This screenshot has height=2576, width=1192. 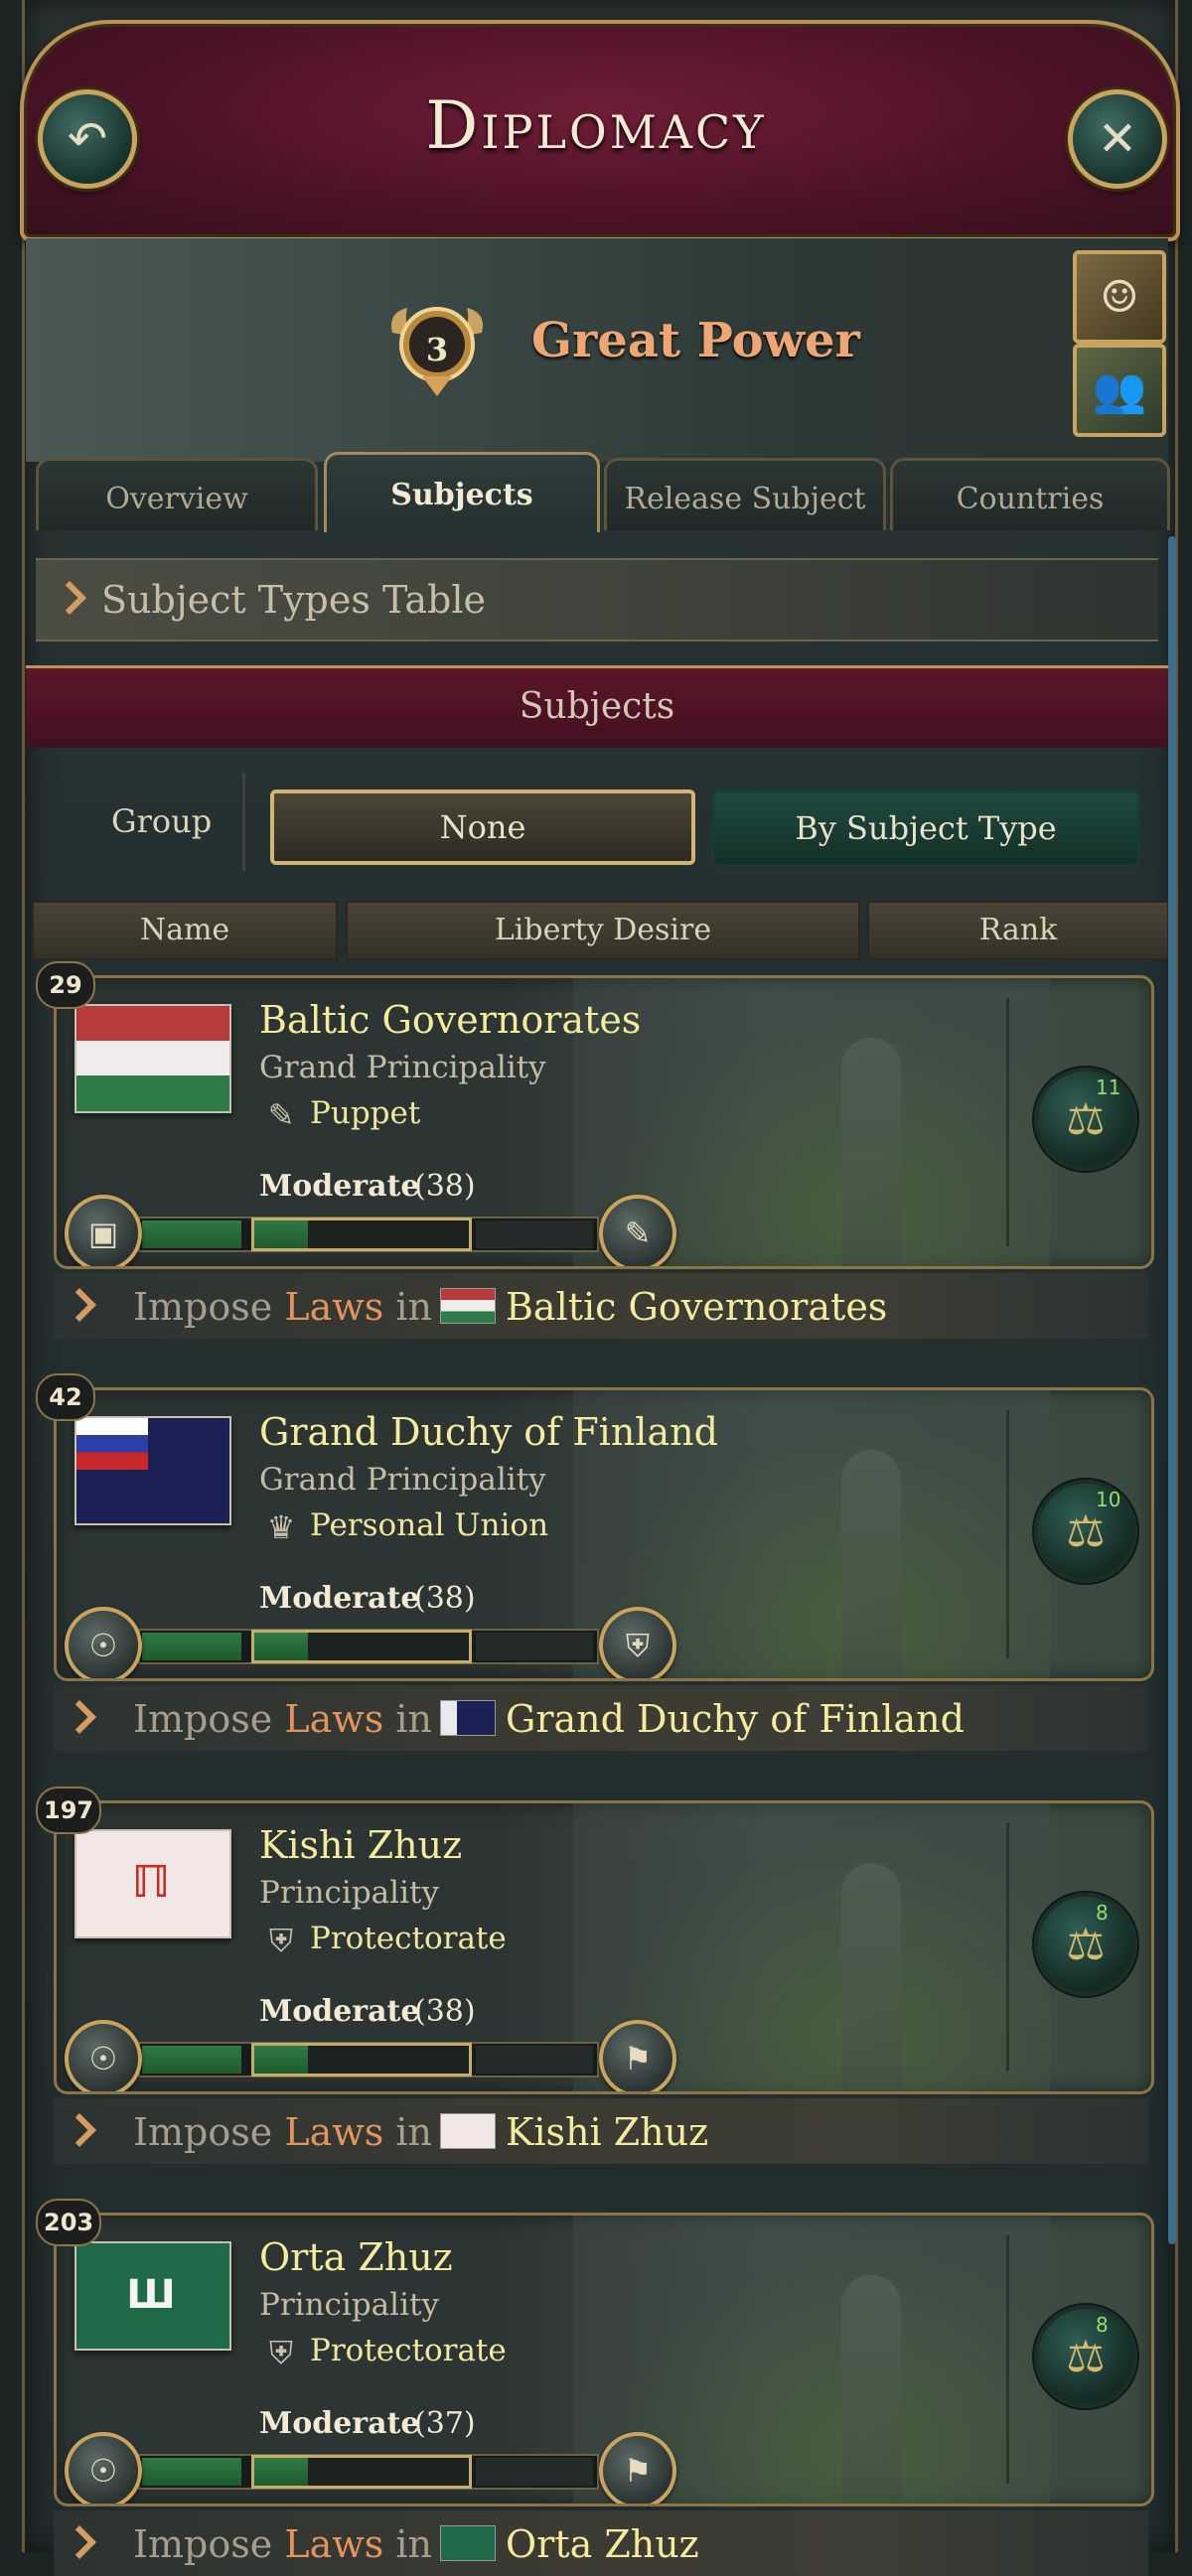 What do you see at coordinates (87, 139) in the screenshot?
I see `back-button: ↶` at bounding box center [87, 139].